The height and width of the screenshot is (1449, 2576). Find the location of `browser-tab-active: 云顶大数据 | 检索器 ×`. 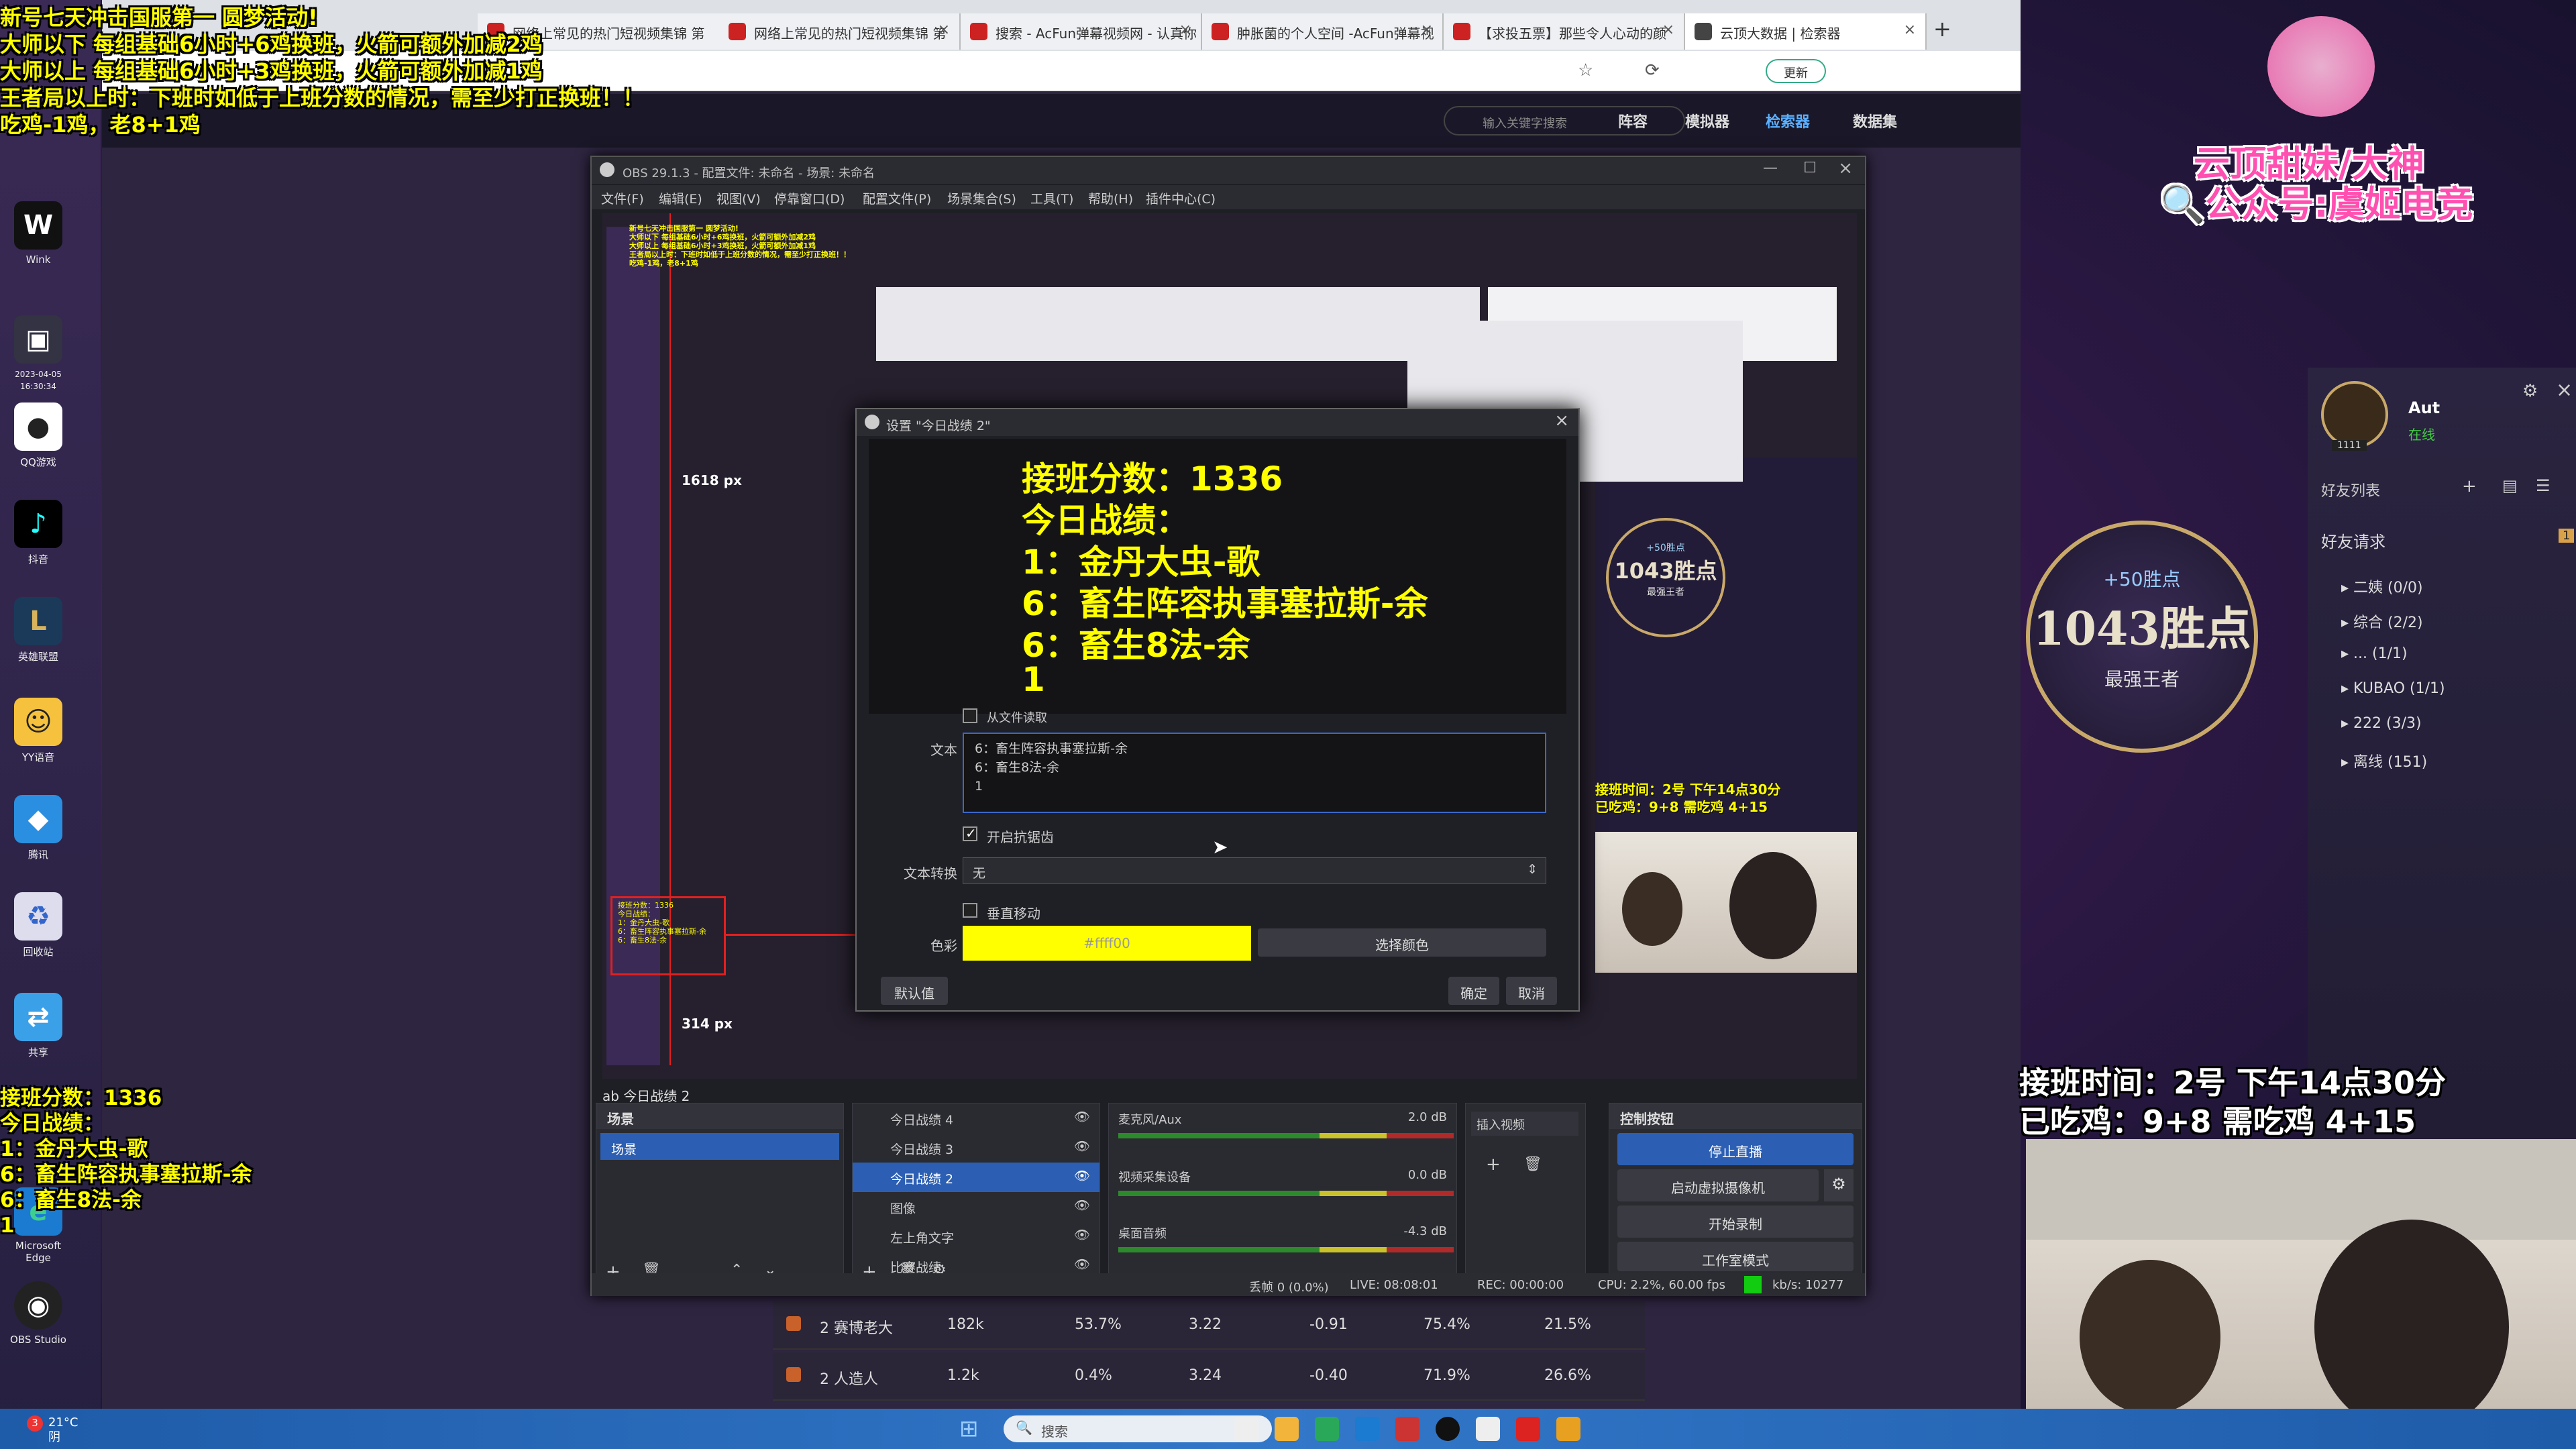

browser-tab-active: 云顶大数据 | 检索器 × is located at coordinates (1806, 31).